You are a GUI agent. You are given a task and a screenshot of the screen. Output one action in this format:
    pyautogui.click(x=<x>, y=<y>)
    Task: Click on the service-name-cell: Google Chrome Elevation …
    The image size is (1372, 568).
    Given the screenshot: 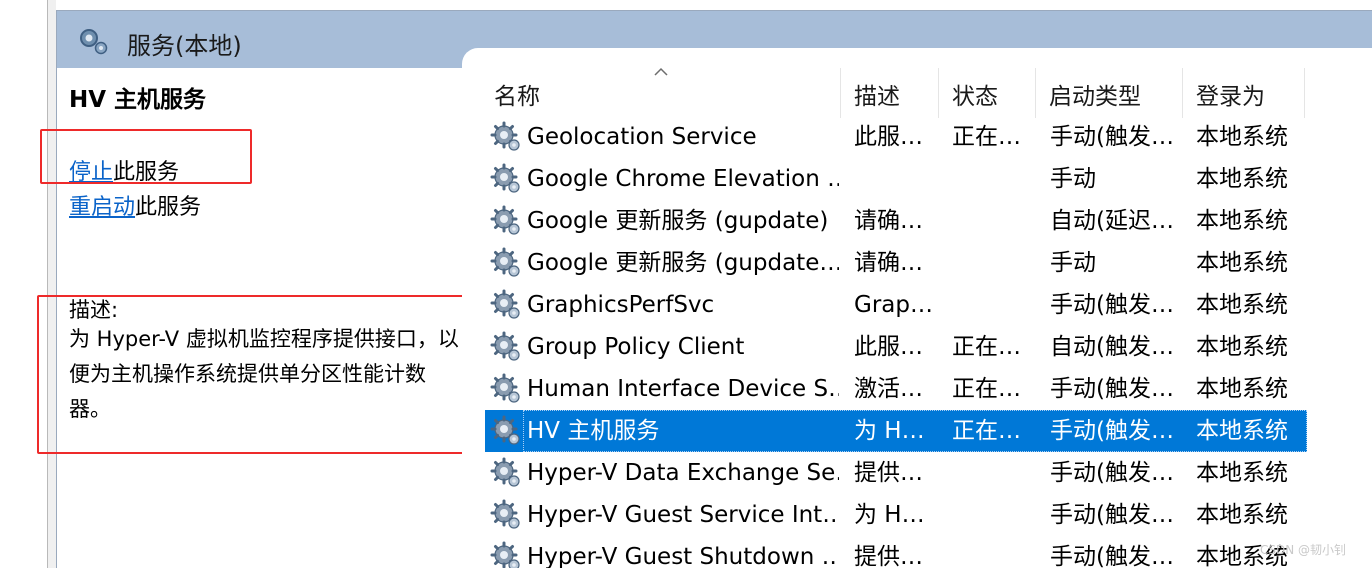 What is the action you would take?
    pyautogui.click(x=683, y=179)
    